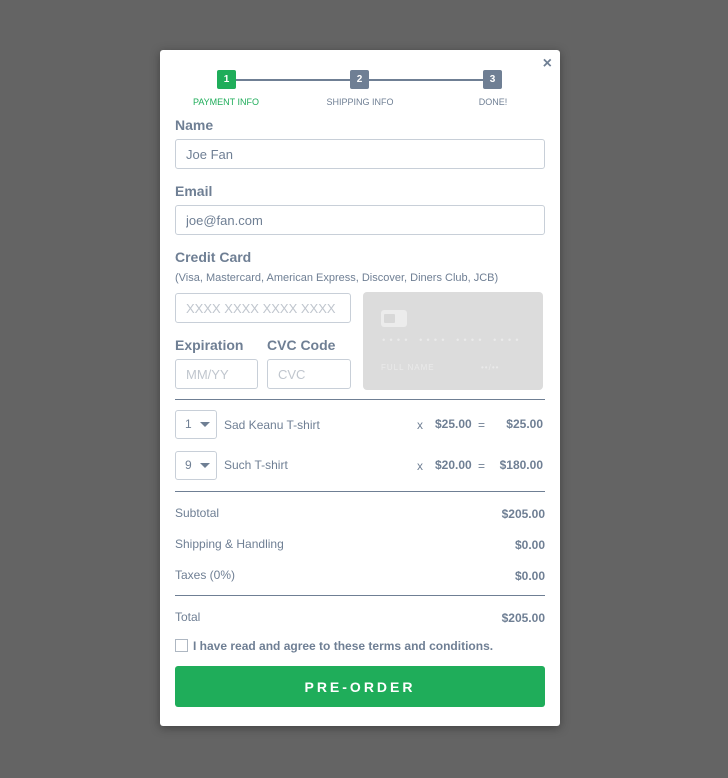 The height and width of the screenshot is (778, 728). Describe the element at coordinates (360, 220) in the screenshot. I see `email-field` at that location.